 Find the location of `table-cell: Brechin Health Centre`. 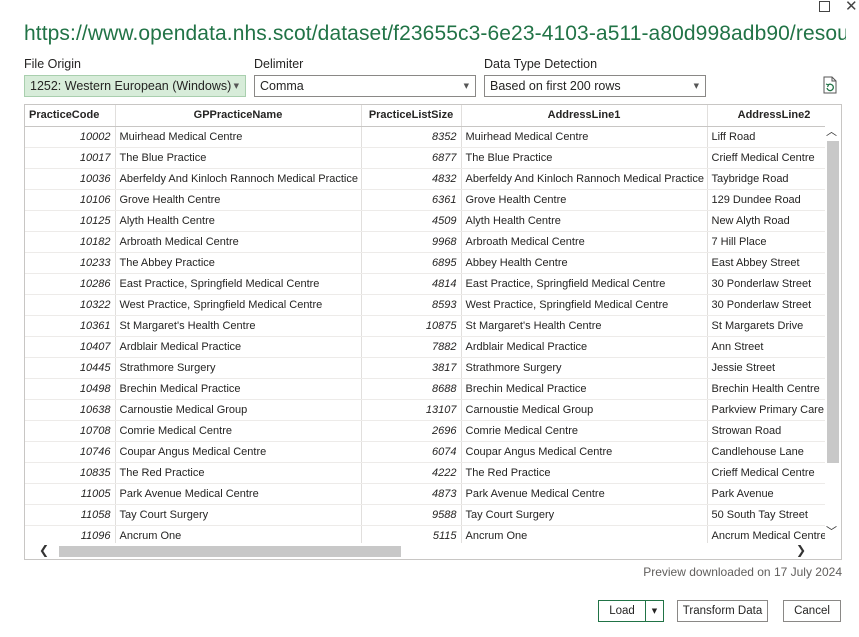

table-cell: Brechin Health Centre is located at coordinates (774, 389).